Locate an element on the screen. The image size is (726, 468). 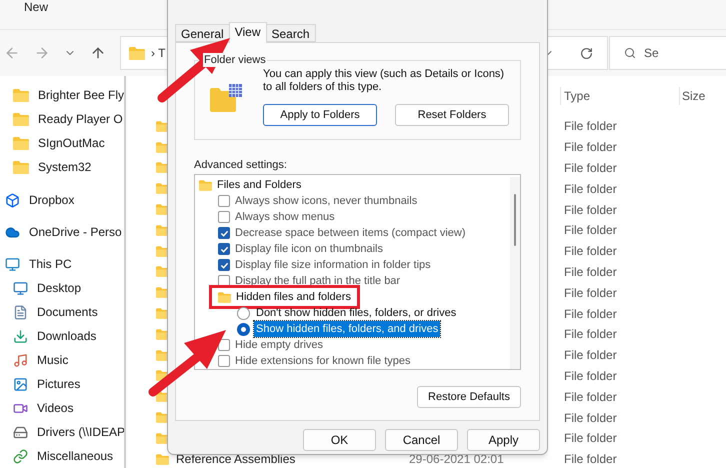
music-icon is located at coordinates (20, 360).